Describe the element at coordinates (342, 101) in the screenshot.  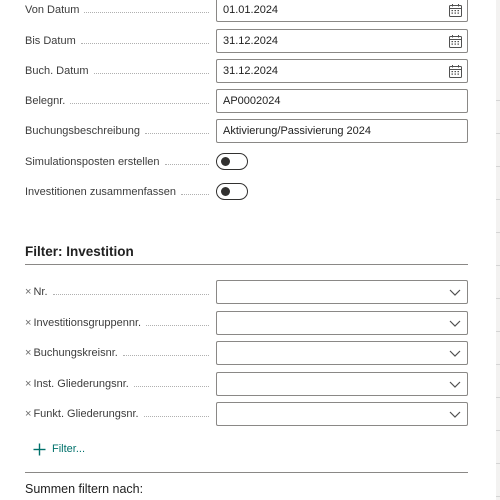
I see `belegnr-input: AP0002024` at that location.